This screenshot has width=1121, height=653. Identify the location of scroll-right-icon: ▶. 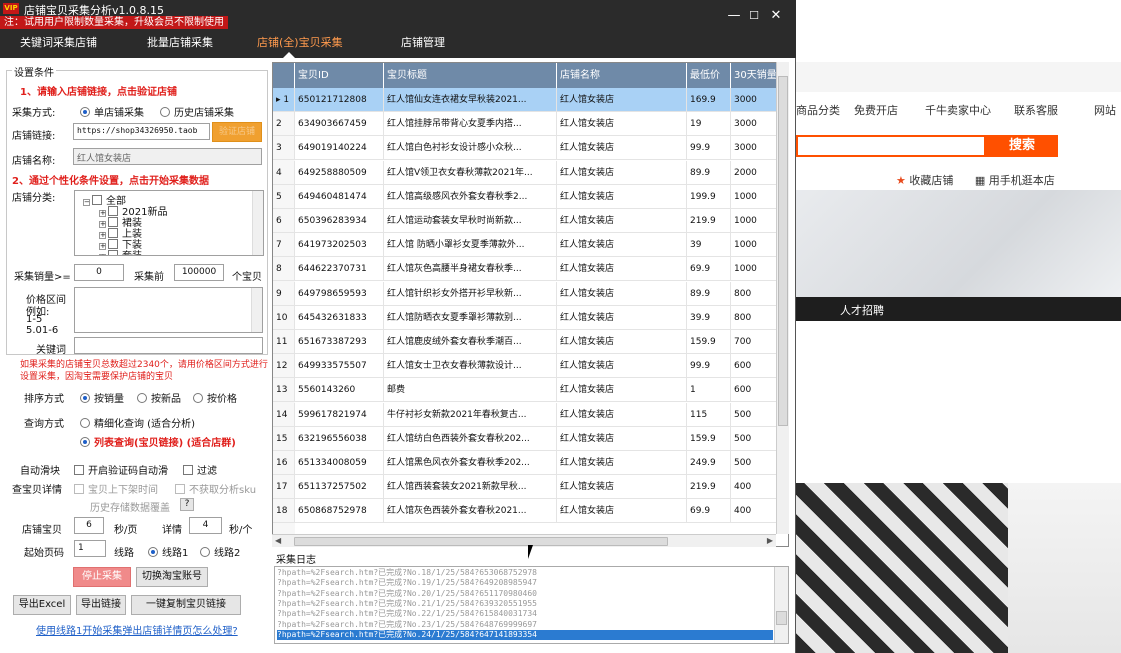
(770, 540).